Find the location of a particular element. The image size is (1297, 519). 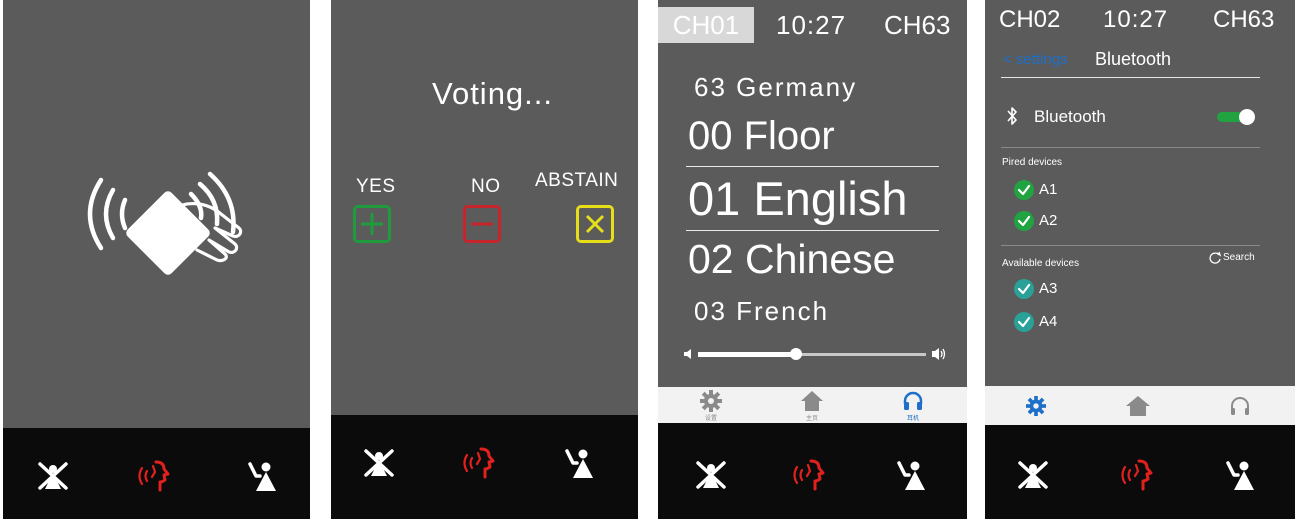

available-device-item: A4 is located at coordinates (1048, 321).